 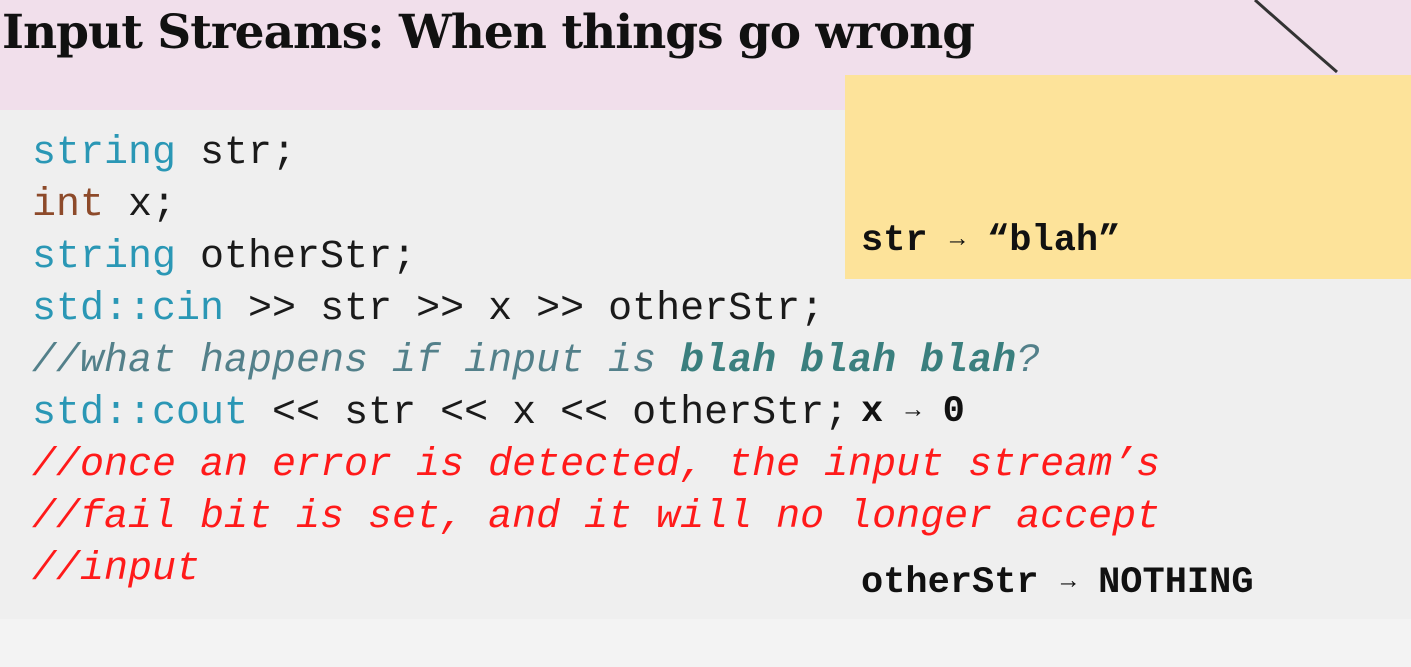 What do you see at coordinates (188, 309) in the screenshot?
I see `stream-object: cin` at bounding box center [188, 309].